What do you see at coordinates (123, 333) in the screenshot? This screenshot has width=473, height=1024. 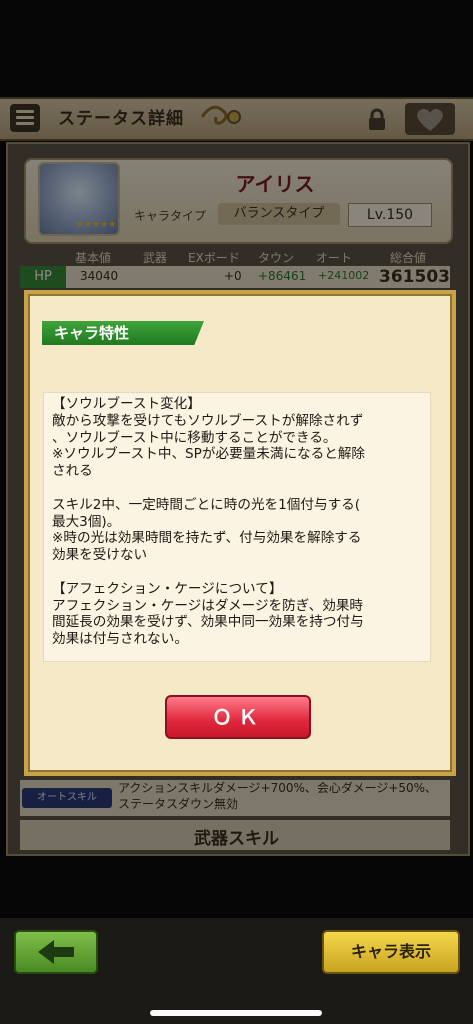 I see `trait-tag: キャラ特性` at bounding box center [123, 333].